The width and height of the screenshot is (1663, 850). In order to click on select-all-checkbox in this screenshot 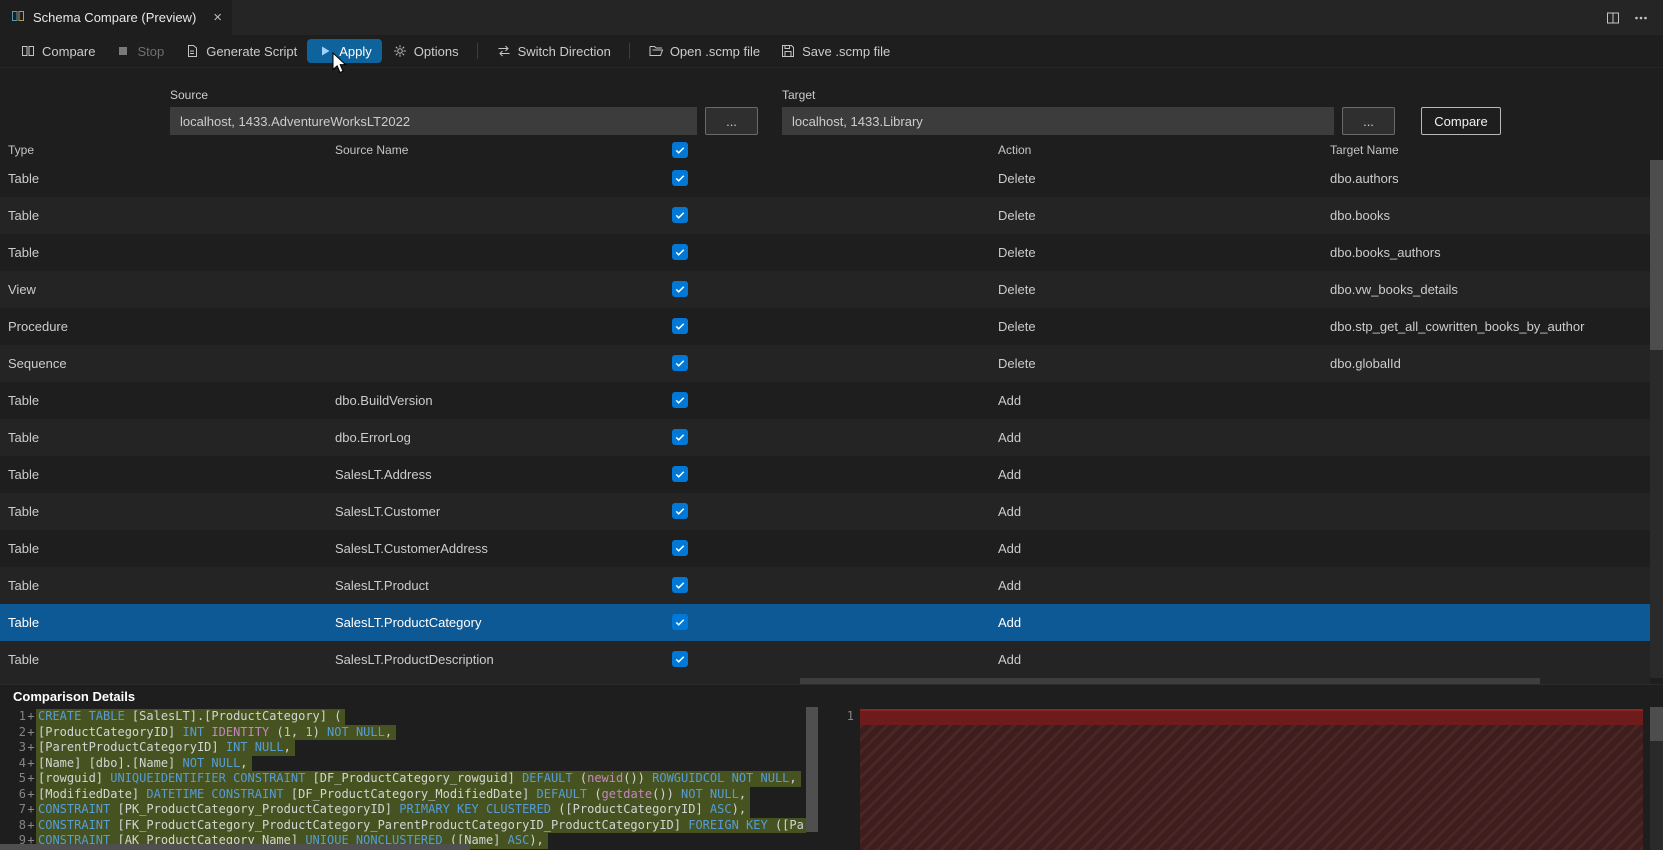, I will do `click(680, 150)`.